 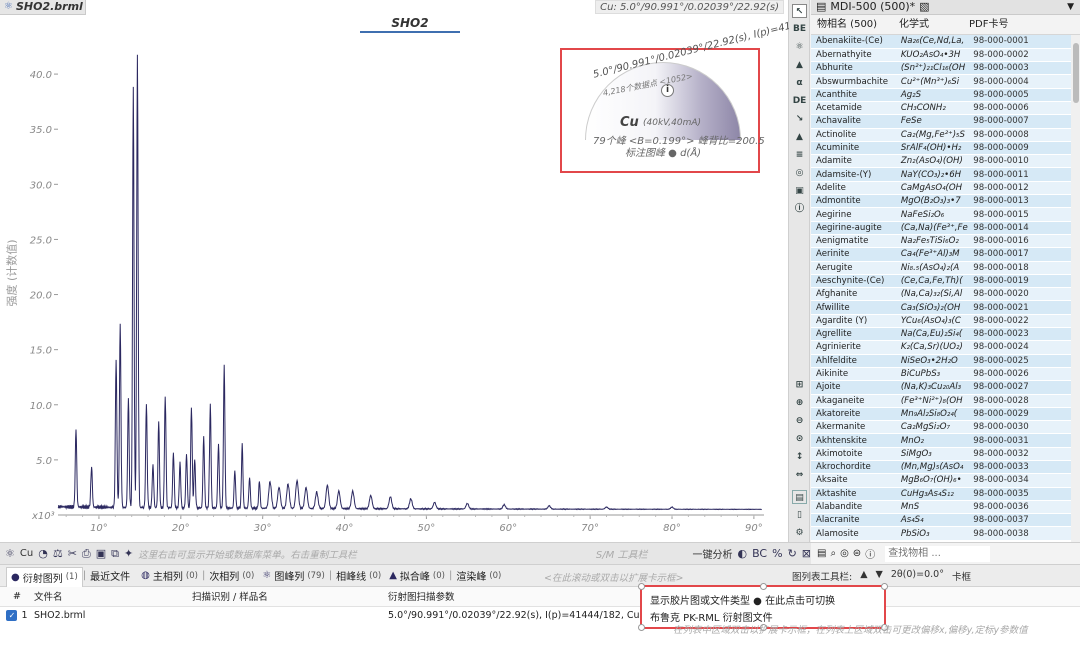 What do you see at coordinates (857, 553) in the screenshot?
I see `db-sort-icon: ⊜` at bounding box center [857, 553].